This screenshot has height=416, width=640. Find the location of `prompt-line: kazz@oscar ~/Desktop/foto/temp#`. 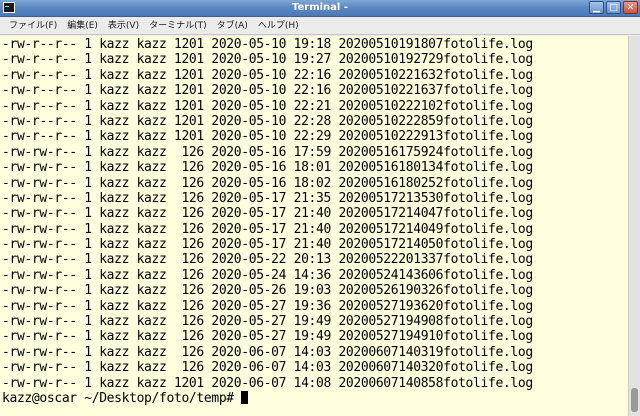

prompt-line: kazz@oscar ~/Desktop/foto/temp# is located at coordinates (315, 398).